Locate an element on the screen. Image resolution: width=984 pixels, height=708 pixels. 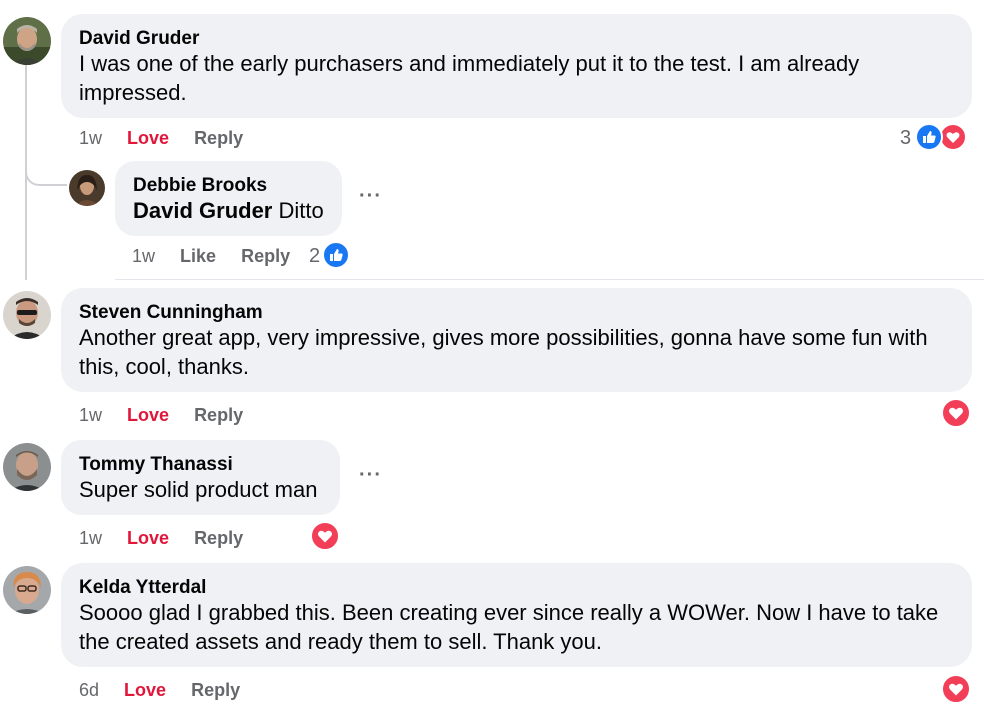
divider is located at coordinates (549, 279).